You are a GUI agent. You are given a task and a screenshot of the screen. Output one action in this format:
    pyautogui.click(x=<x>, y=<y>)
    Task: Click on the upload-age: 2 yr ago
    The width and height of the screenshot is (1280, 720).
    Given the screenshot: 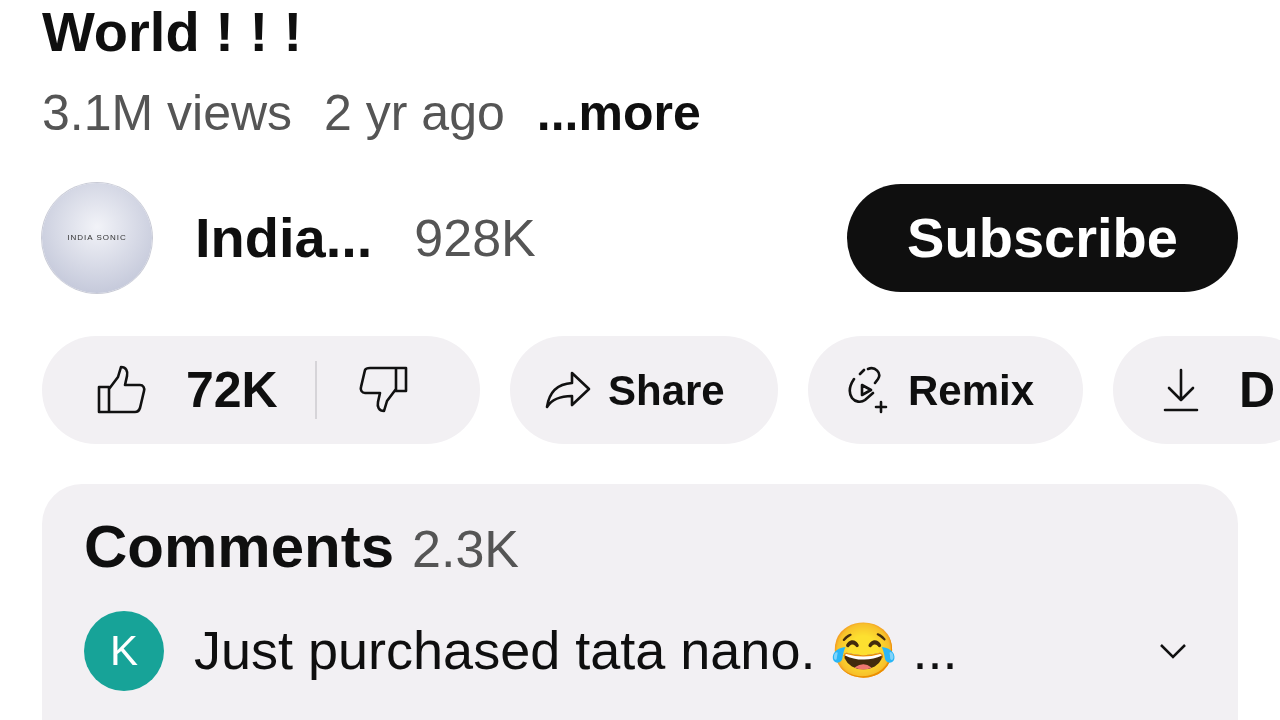 What is the action you would take?
    pyautogui.click(x=414, y=113)
    